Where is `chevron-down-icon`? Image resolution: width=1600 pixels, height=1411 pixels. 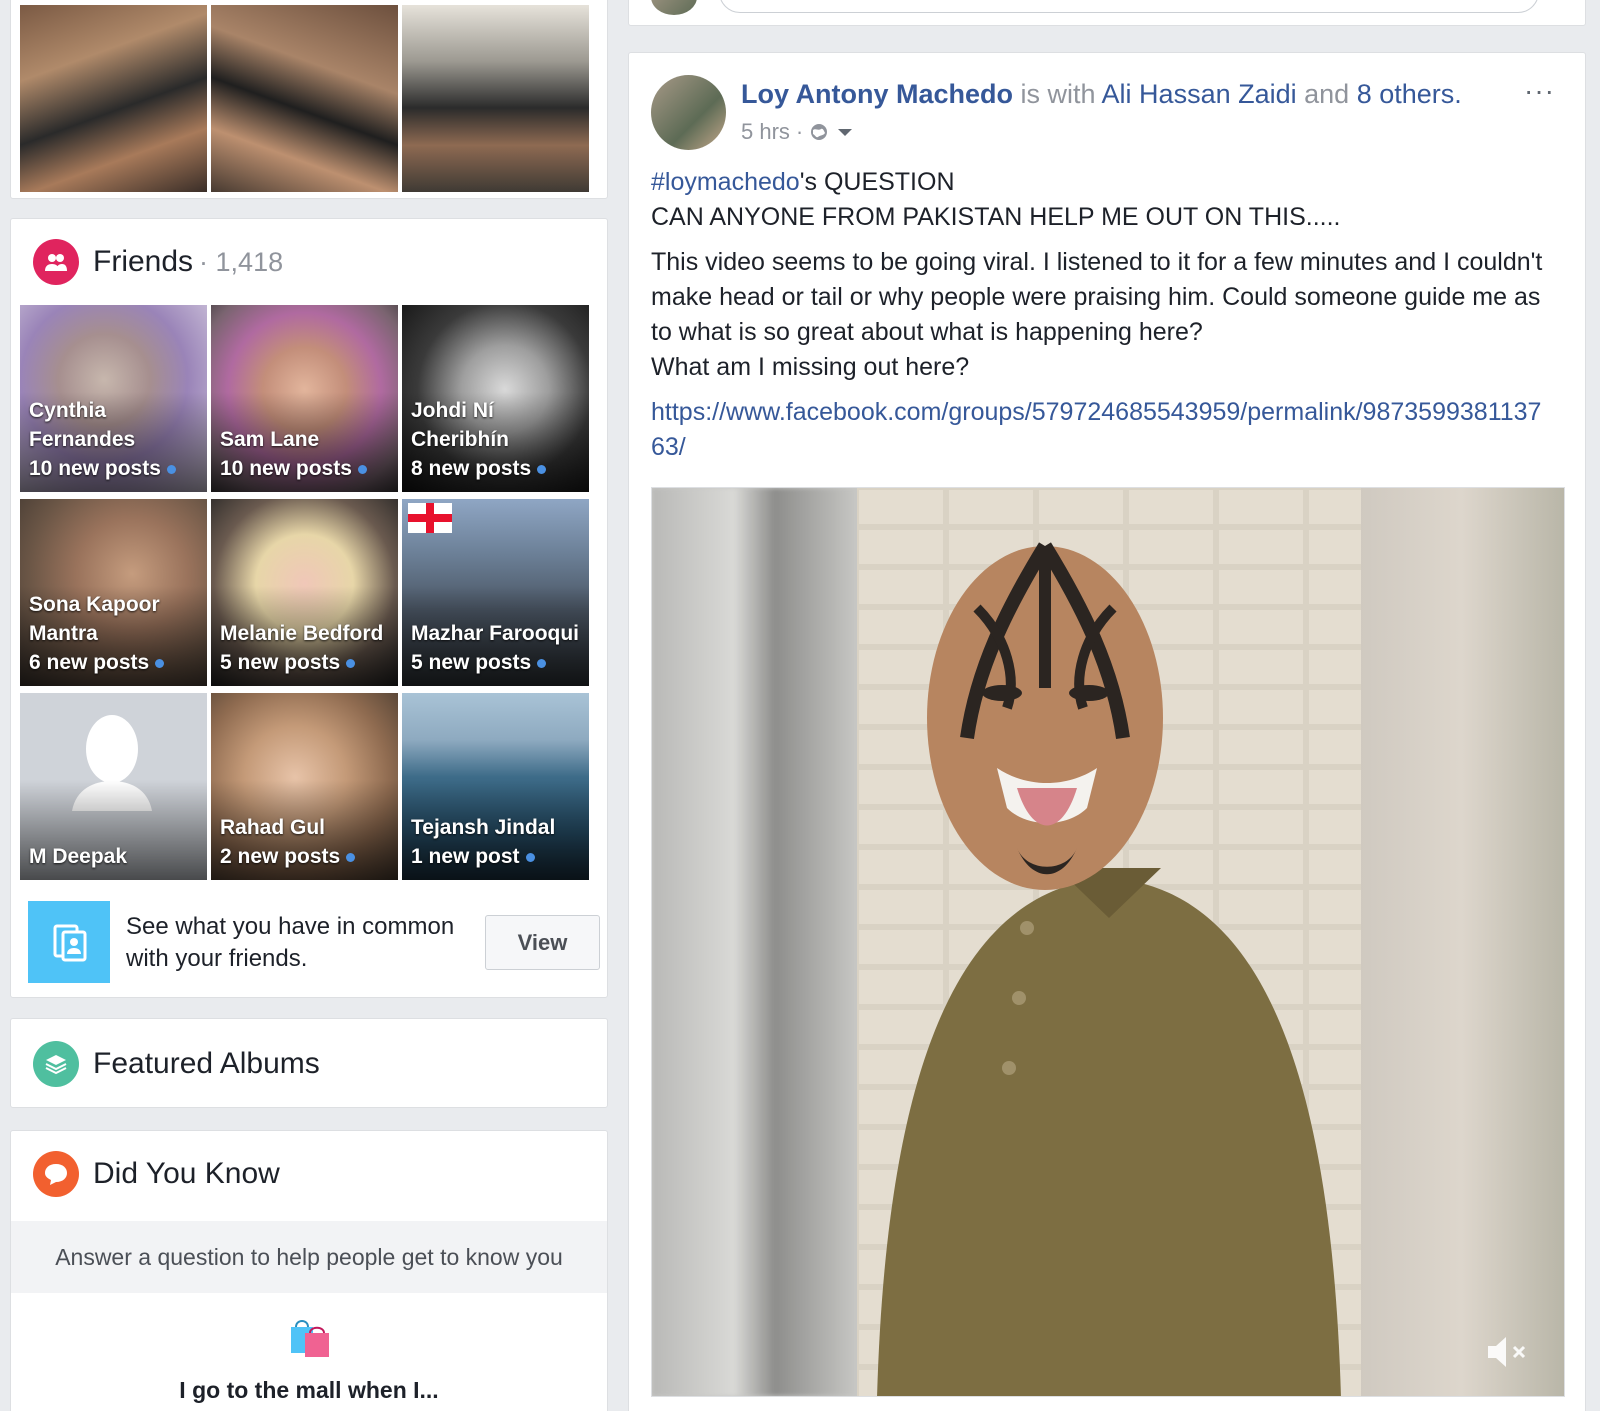 chevron-down-icon is located at coordinates (845, 132).